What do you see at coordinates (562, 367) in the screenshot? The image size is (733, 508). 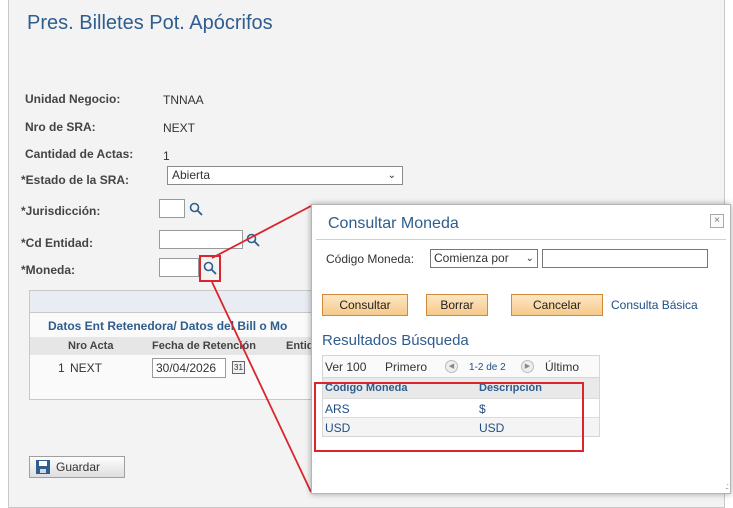 I see `ultimo-link: Último` at bounding box center [562, 367].